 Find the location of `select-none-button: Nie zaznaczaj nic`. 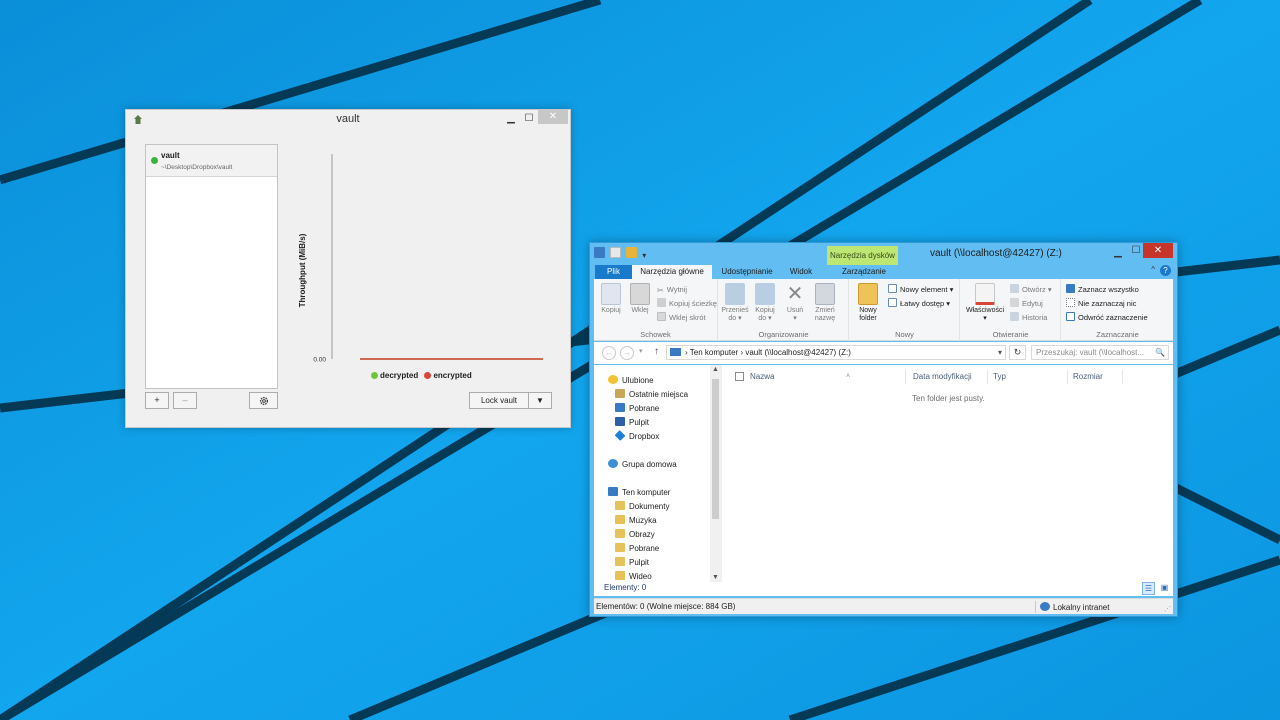

select-none-button: Nie zaznaczaj nic is located at coordinates (1101, 304).